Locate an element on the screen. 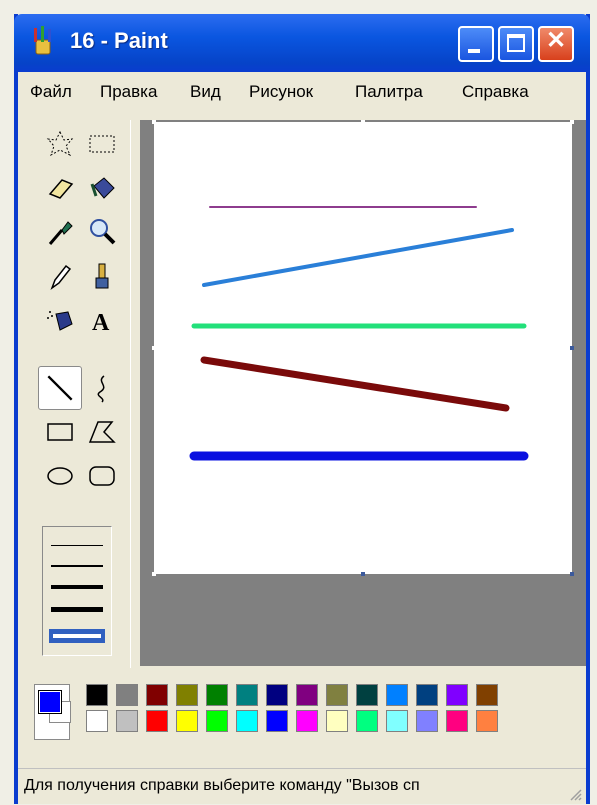 Image resolution: width=597 pixels, height=805 pixels. line-width-5-selected is located at coordinates (77, 636).